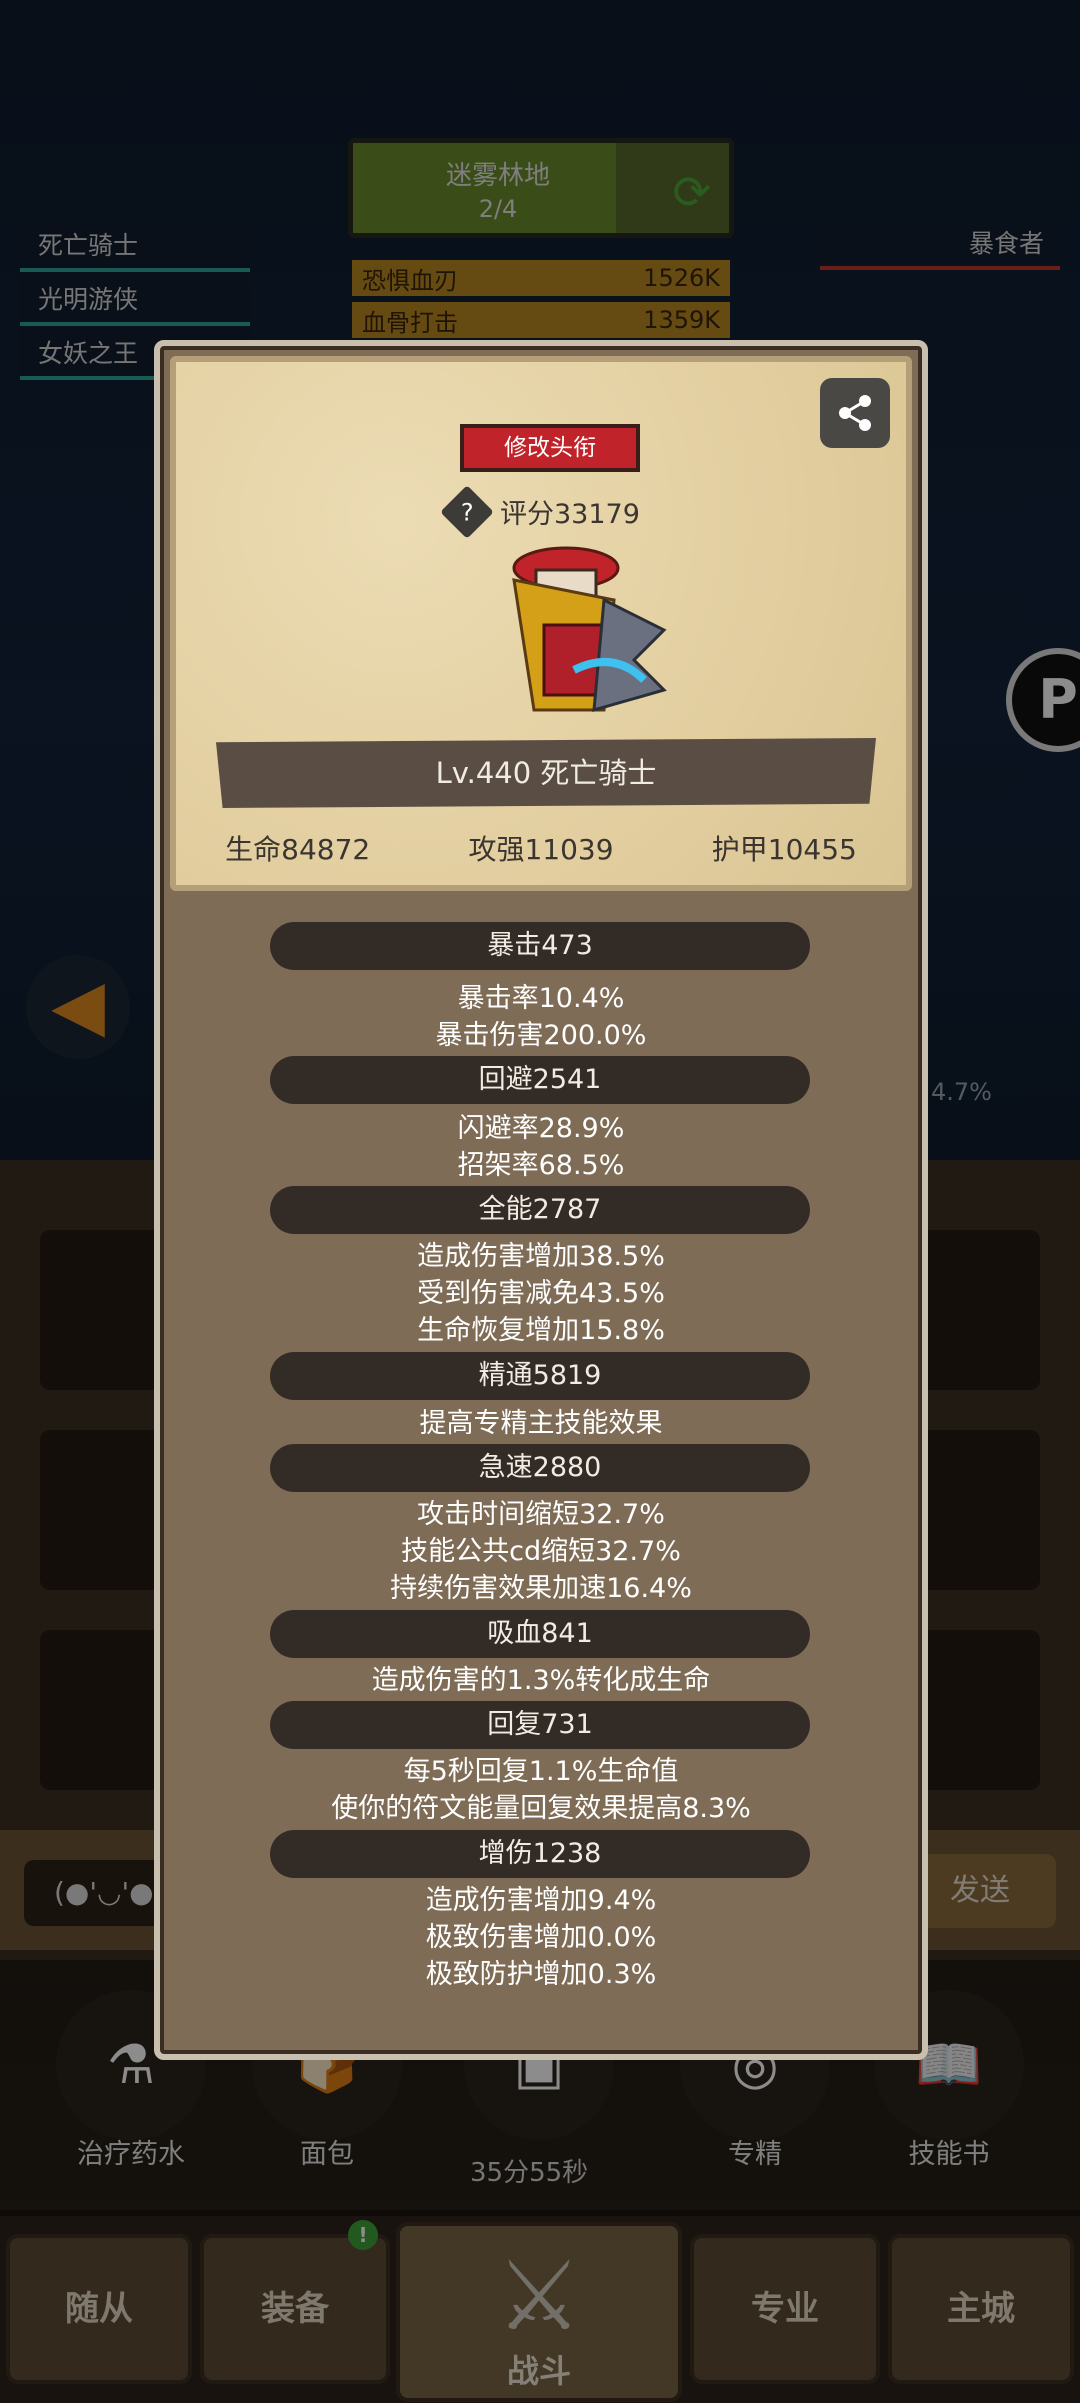  I want to click on section-header-haste: 急速2880, so click(540, 1468).